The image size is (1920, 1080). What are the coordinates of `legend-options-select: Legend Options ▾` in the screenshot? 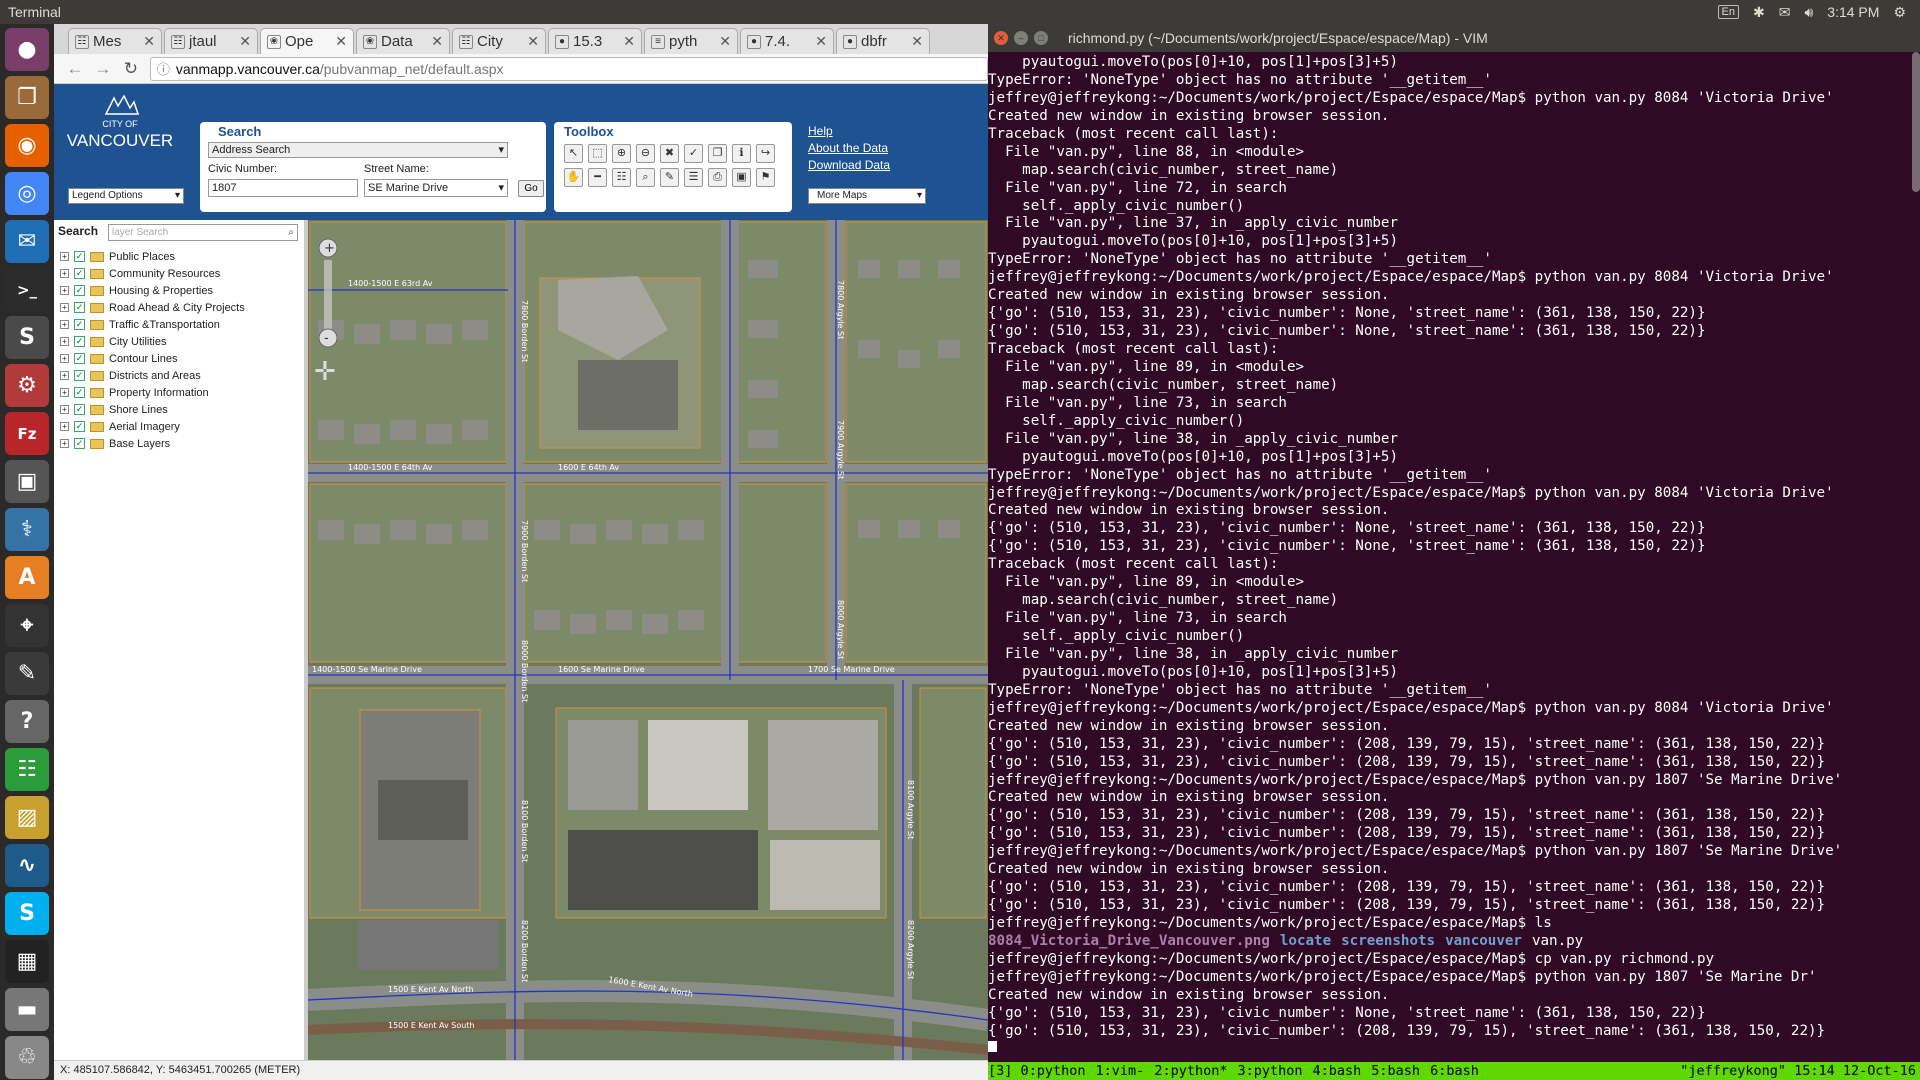 It's located at (126, 196).